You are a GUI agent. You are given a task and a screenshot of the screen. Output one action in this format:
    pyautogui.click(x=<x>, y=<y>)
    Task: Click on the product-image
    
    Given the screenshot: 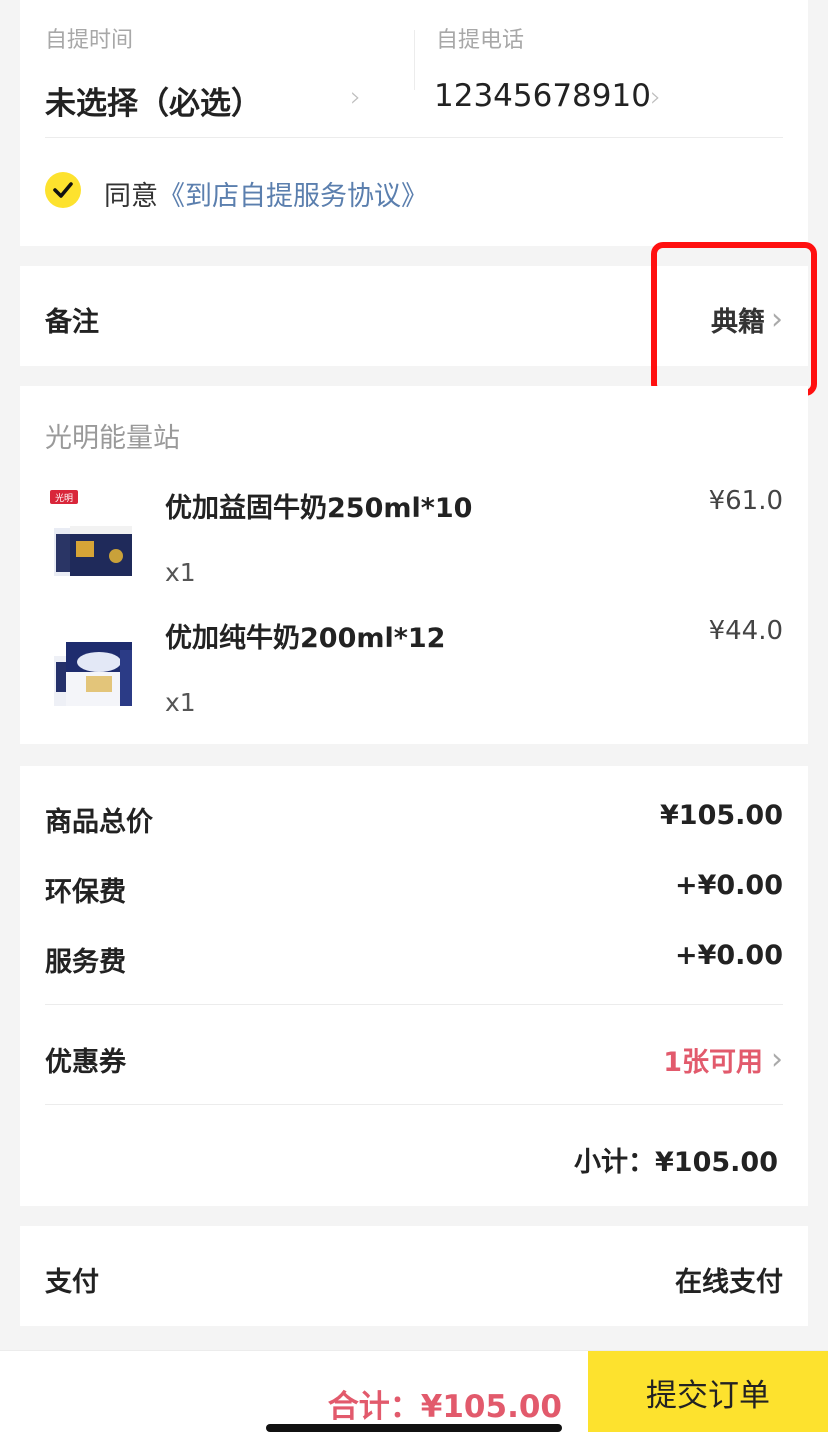 What is the action you would take?
    pyautogui.click(x=93, y=674)
    